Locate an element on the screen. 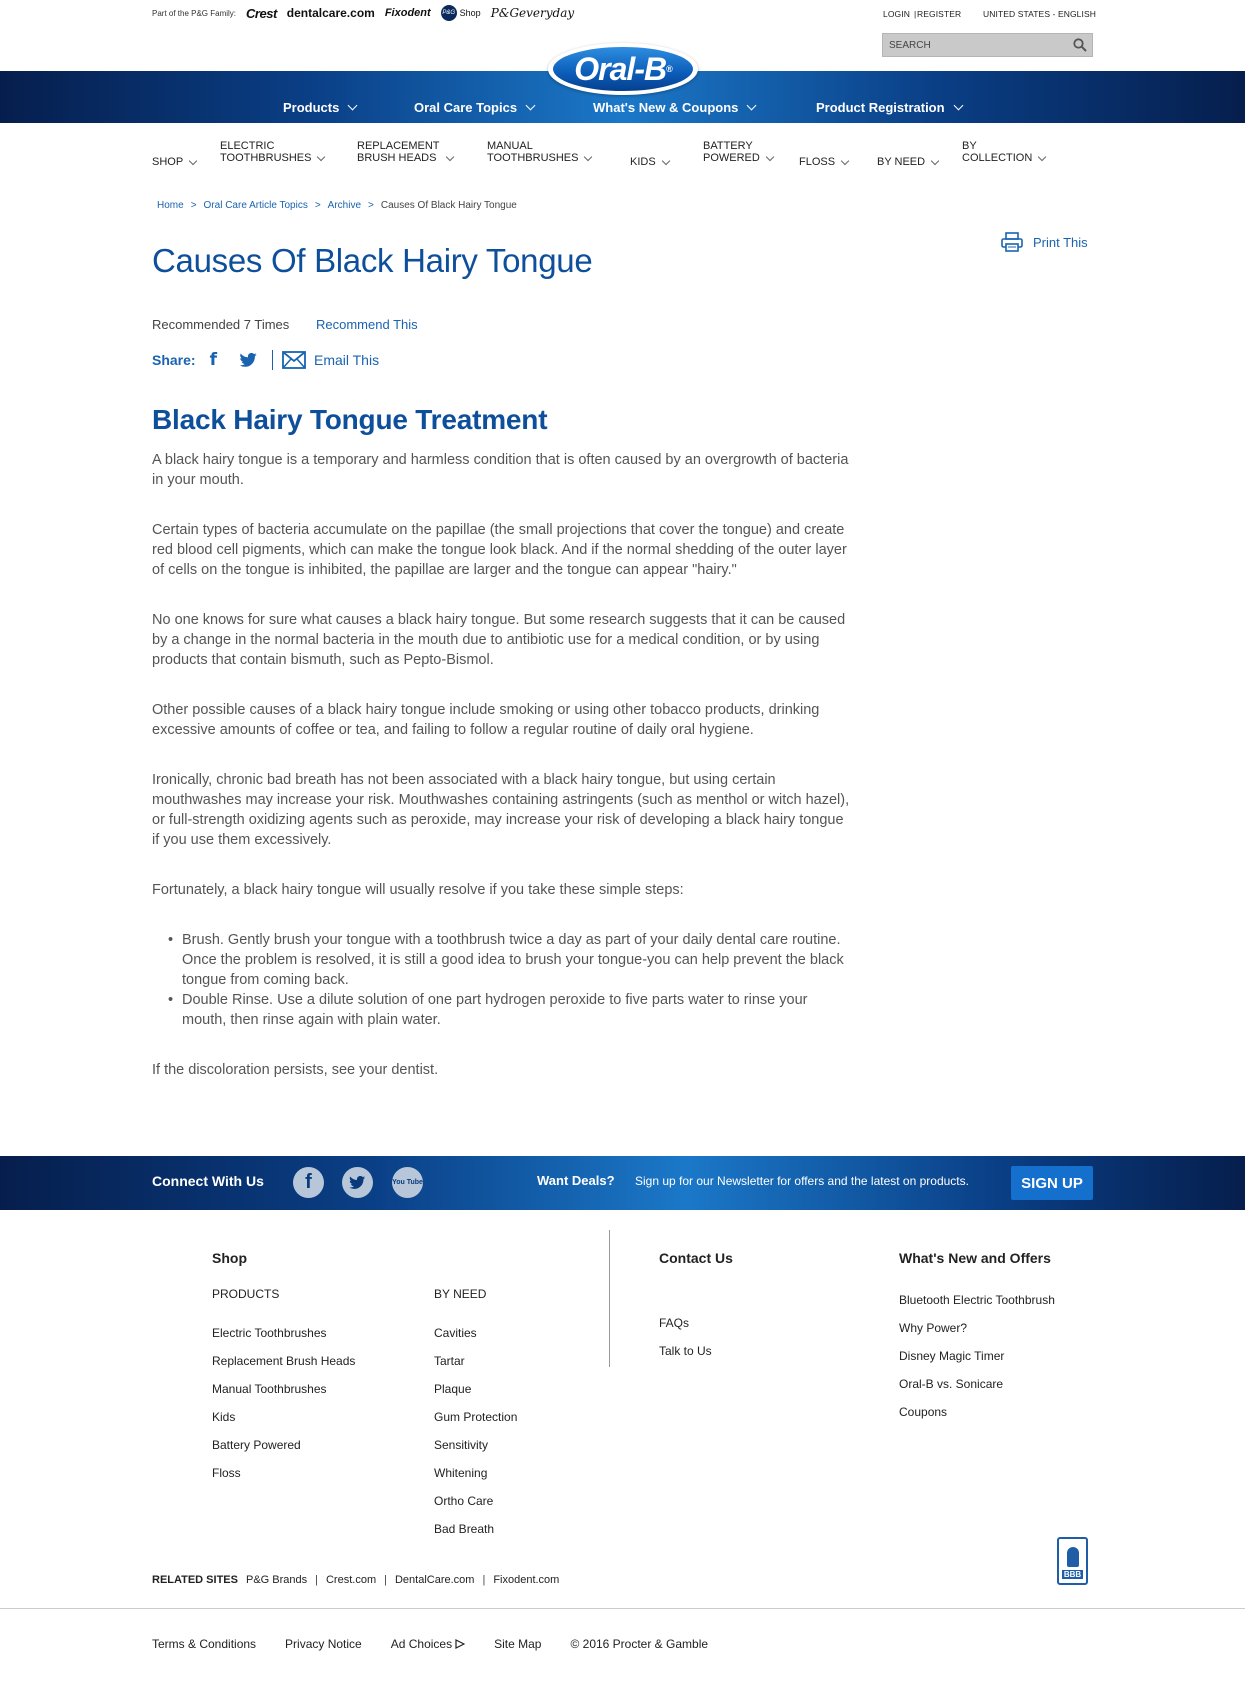 The height and width of the screenshot is (1699, 1245). footer-link: Talk to Us is located at coordinates (685, 1351).